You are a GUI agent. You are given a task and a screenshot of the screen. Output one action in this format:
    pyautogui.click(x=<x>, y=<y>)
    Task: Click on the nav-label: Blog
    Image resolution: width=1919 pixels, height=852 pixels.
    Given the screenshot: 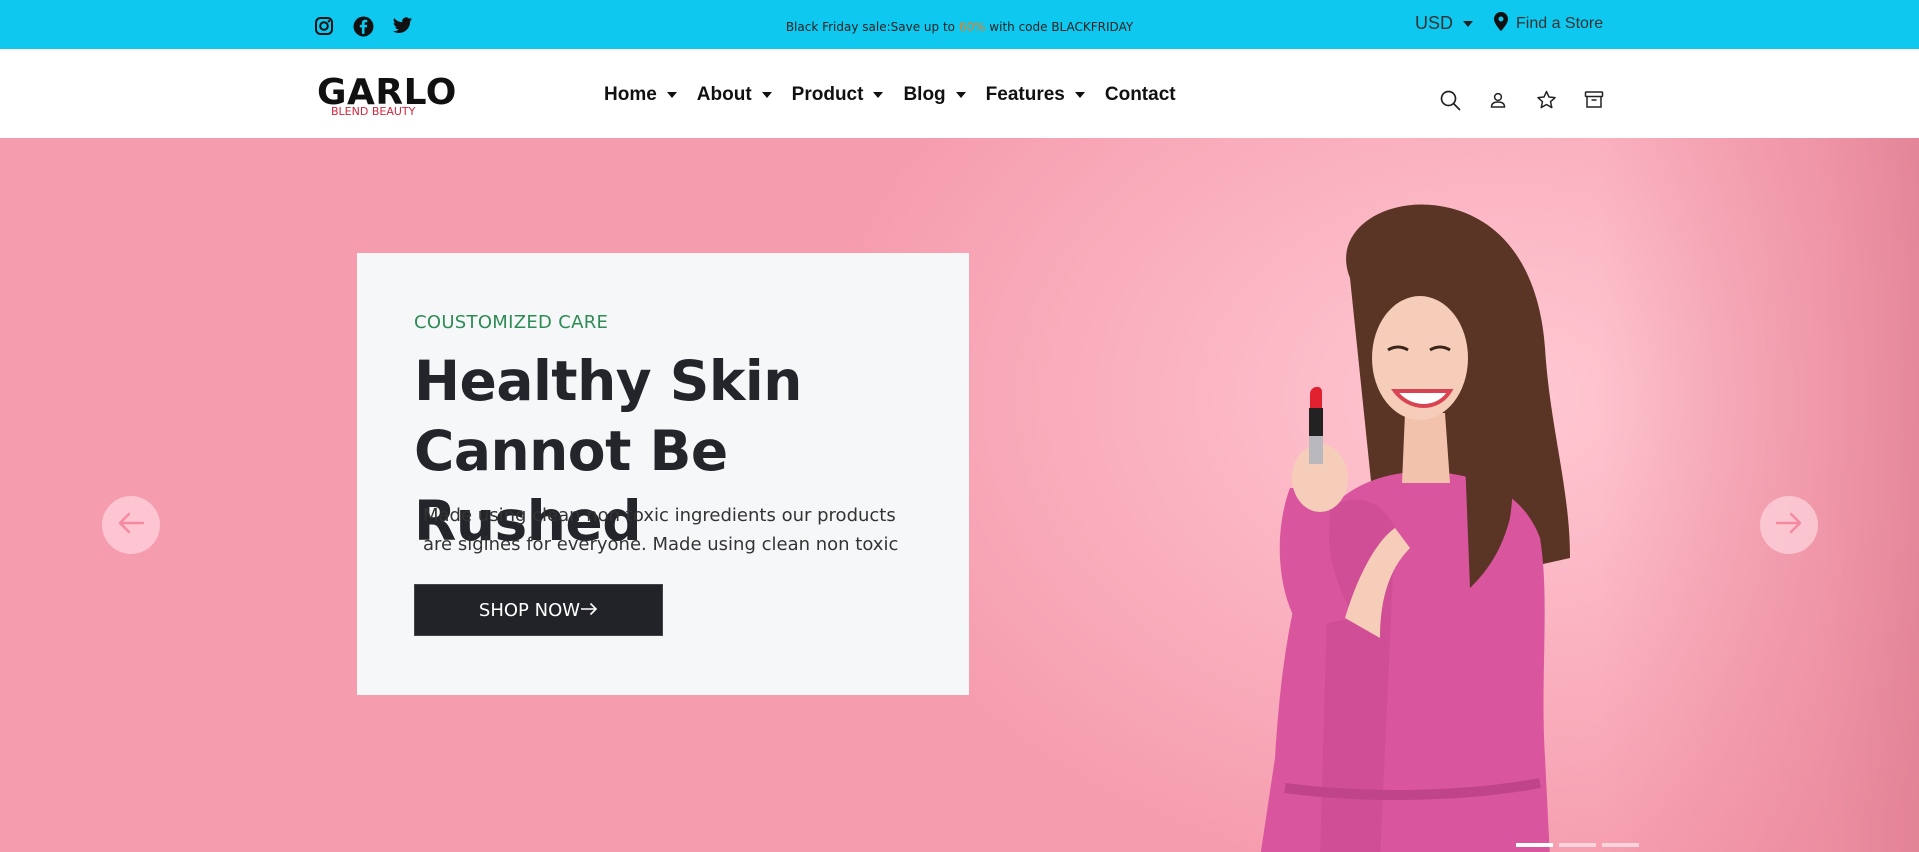 What is the action you would take?
    pyautogui.click(x=924, y=94)
    